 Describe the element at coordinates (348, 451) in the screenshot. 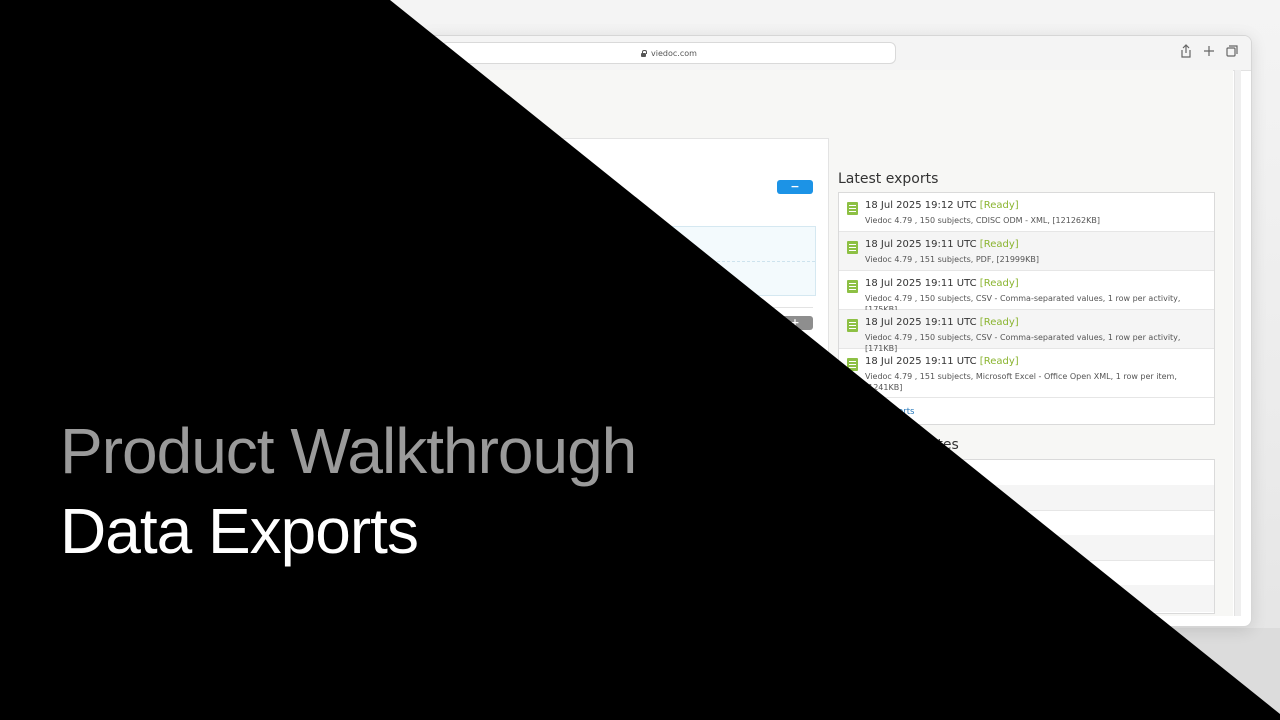

I see `walkthrough-title: Product Walkthrough` at that location.